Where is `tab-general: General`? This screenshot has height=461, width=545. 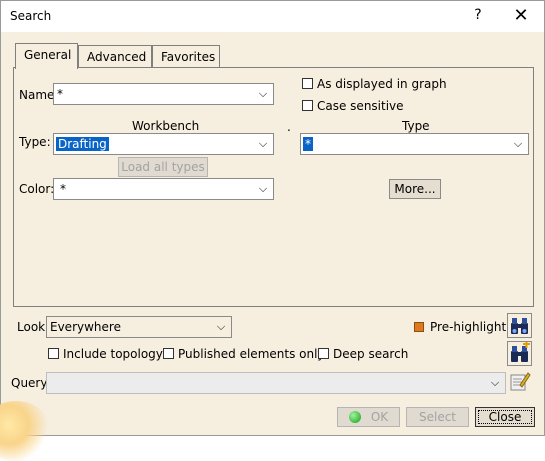 tab-general: General is located at coordinates (46, 56).